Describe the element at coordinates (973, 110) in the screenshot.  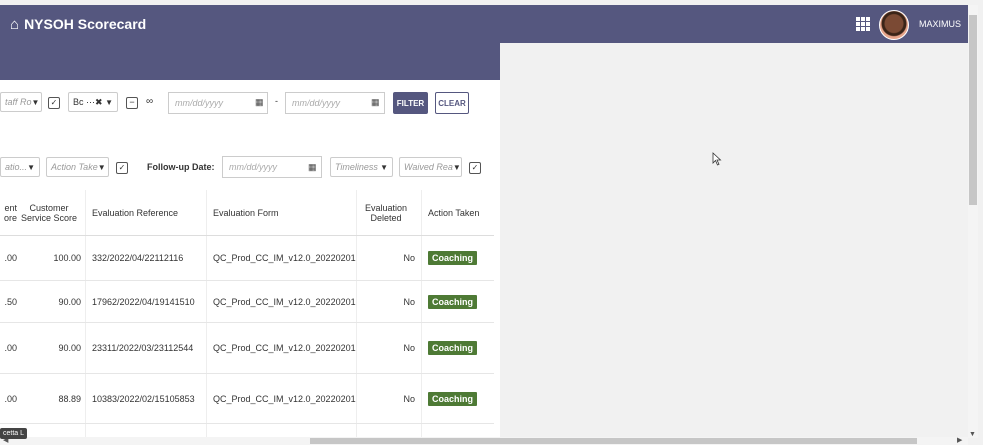
I see `vertical-scroll-thumb` at that location.